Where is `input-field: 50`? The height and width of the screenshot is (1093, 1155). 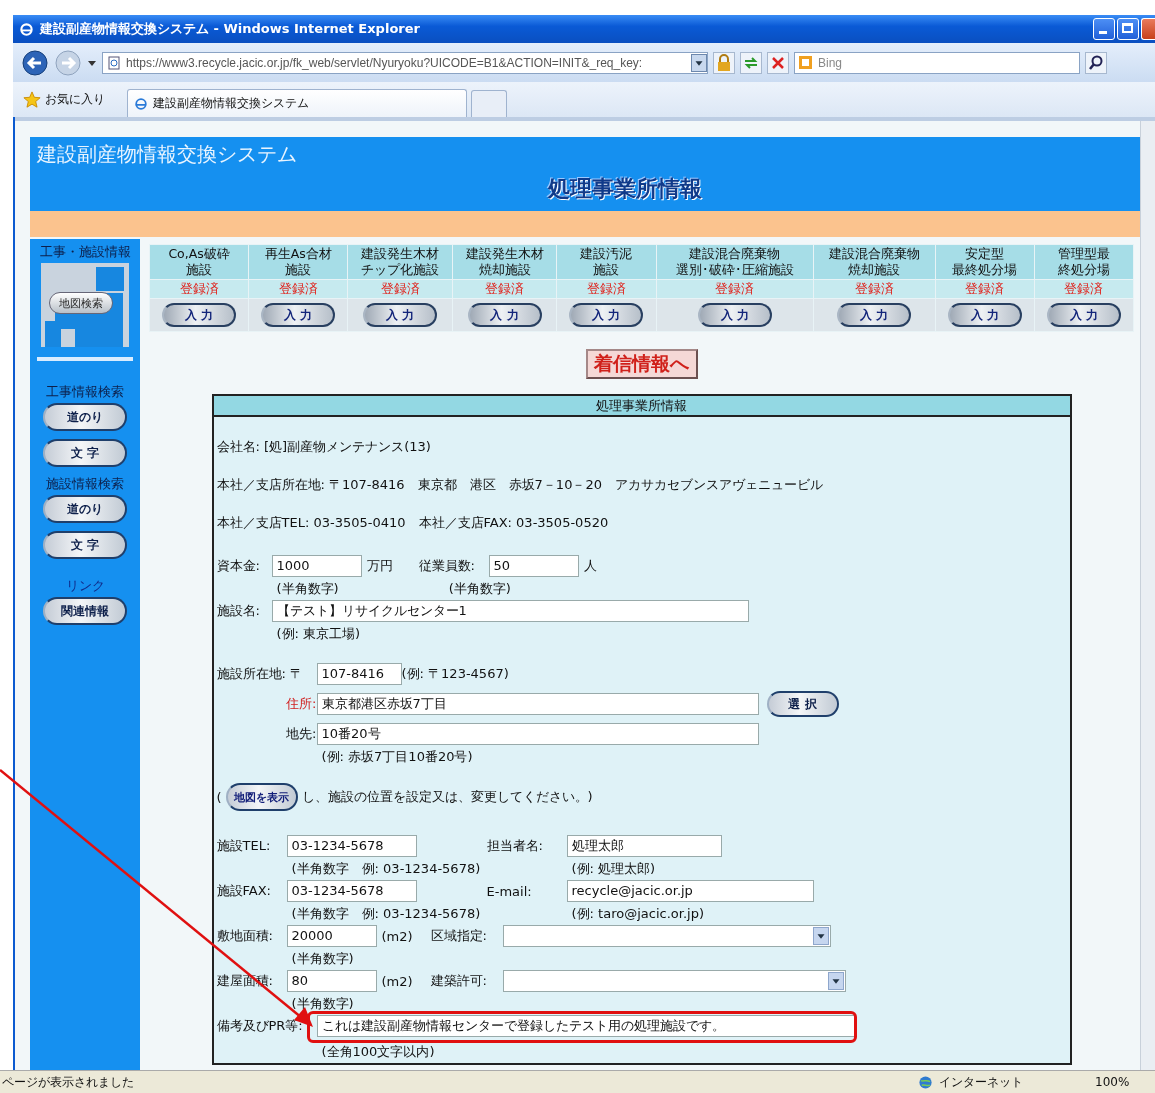 input-field: 50 is located at coordinates (533, 566).